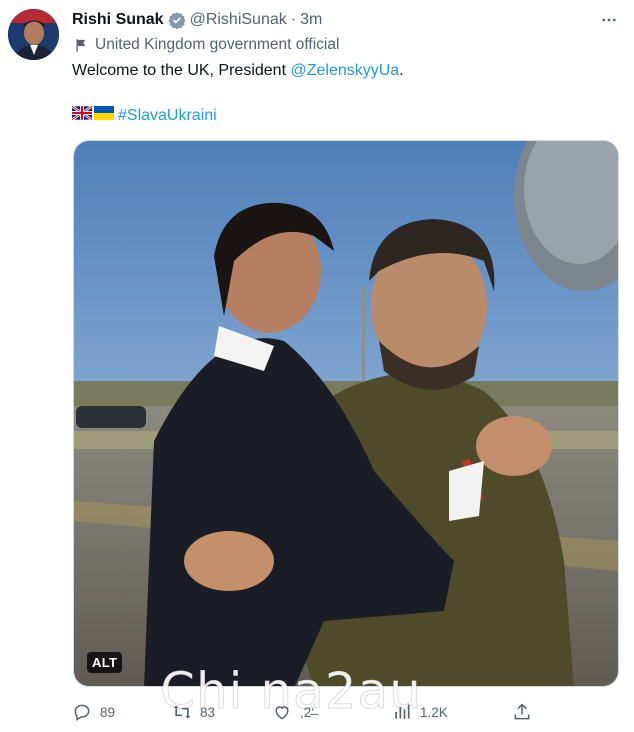 This screenshot has width=634, height=732. I want to click on tweet-hashtag-line: #SlavaUkraini, so click(144, 115).